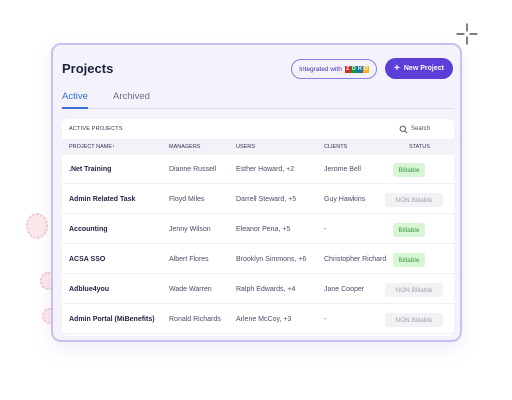 This screenshot has width=512, height=400. What do you see at coordinates (266, 289) in the screenshot?
I see `users-cell: Ralph Edwards, +4` at bounding box center [266, 289].